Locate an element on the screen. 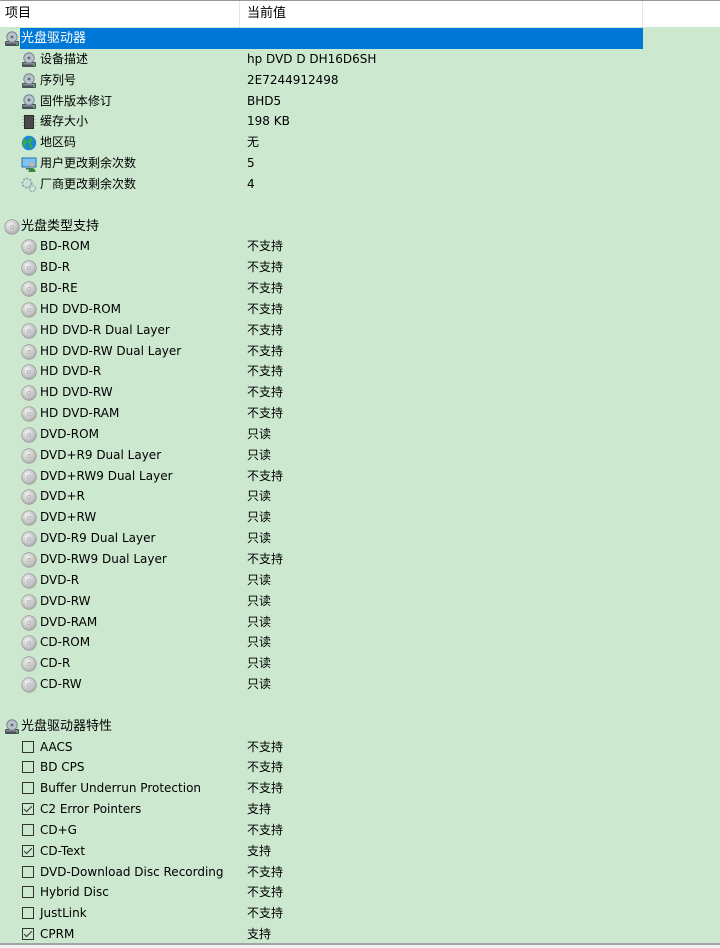 The width and height of the screenshot is (720, 948). list-item: 厂商更改剩余次数 4 is located at coordinates (360, 184).